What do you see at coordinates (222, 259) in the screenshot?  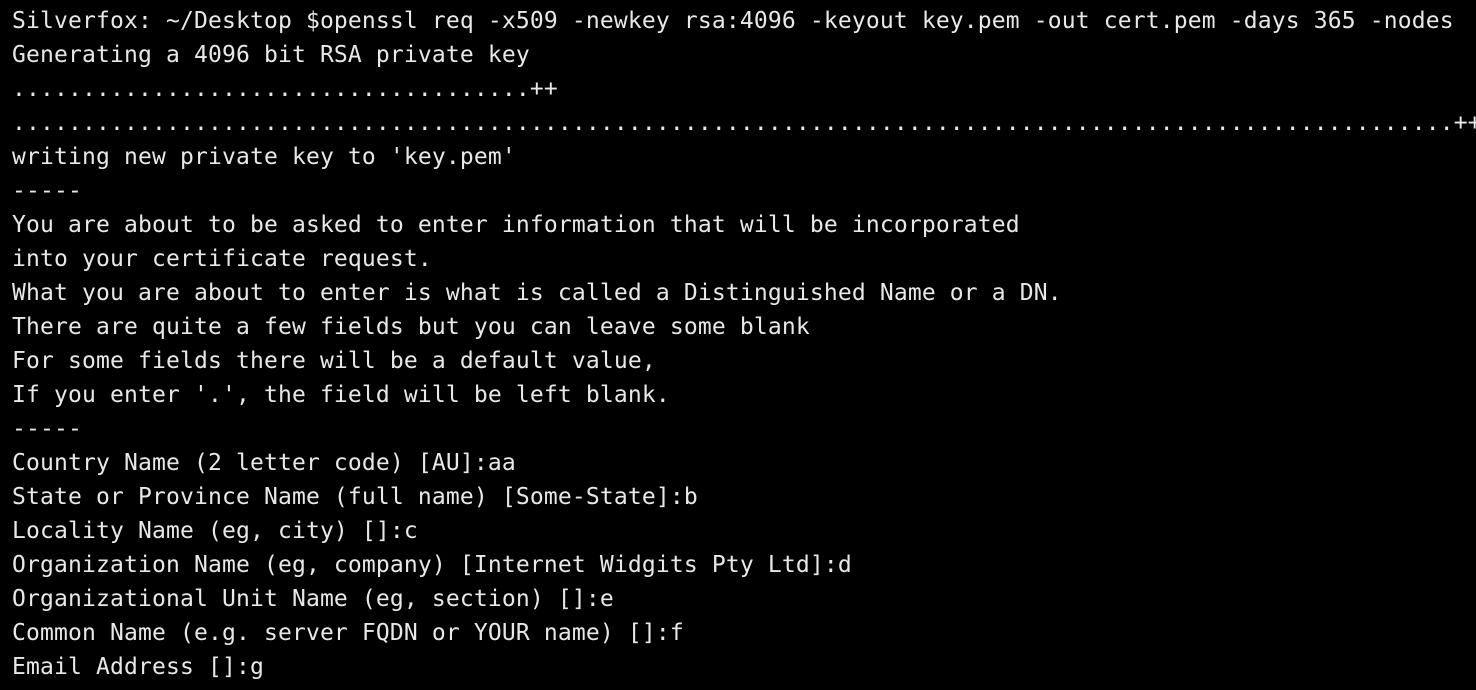 I see `output-line: into your certificate request.` at bounding box center [222, 259].